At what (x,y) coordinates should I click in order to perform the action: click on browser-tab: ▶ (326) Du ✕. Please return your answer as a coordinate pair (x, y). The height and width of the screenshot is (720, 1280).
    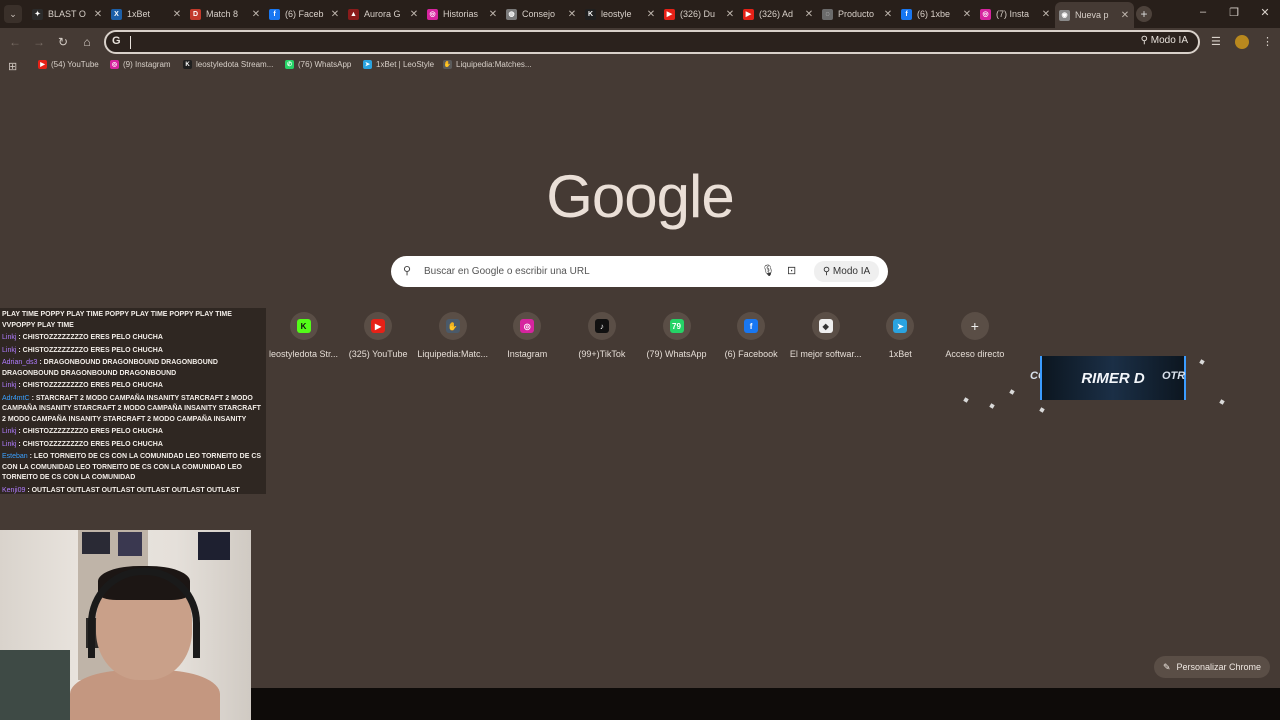
    Looking at the image, I should click on (699, 14).